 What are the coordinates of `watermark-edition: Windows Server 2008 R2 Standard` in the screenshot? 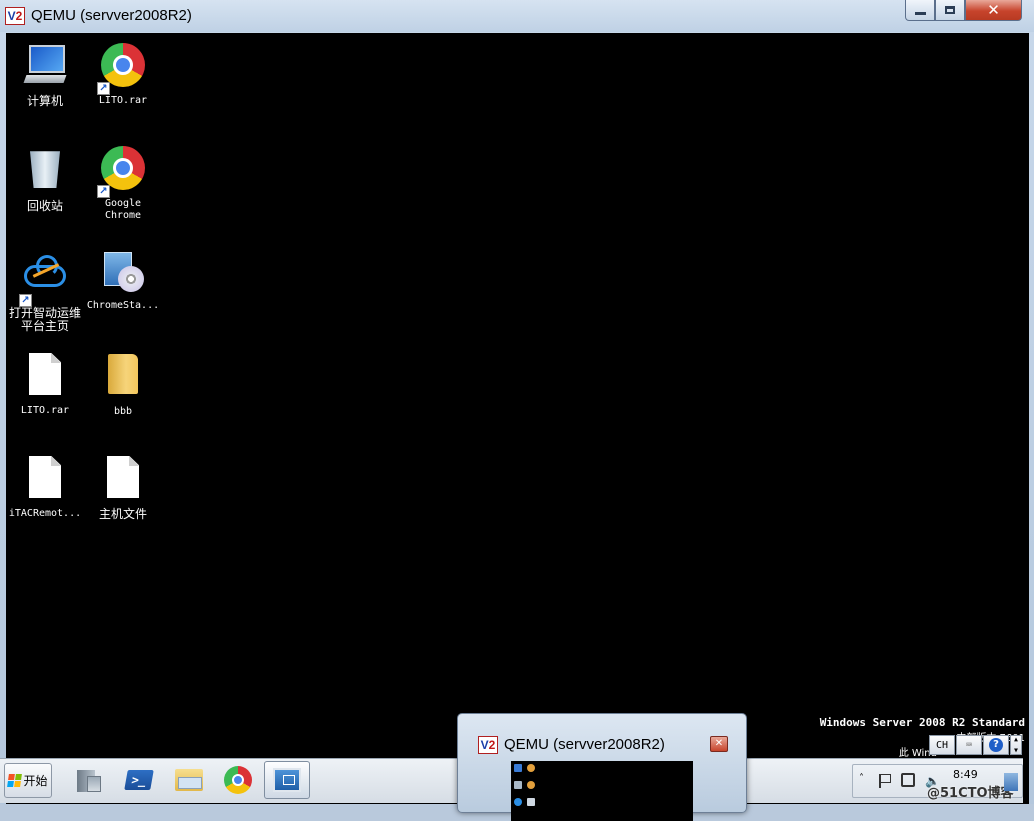 It's located at (922, 722).